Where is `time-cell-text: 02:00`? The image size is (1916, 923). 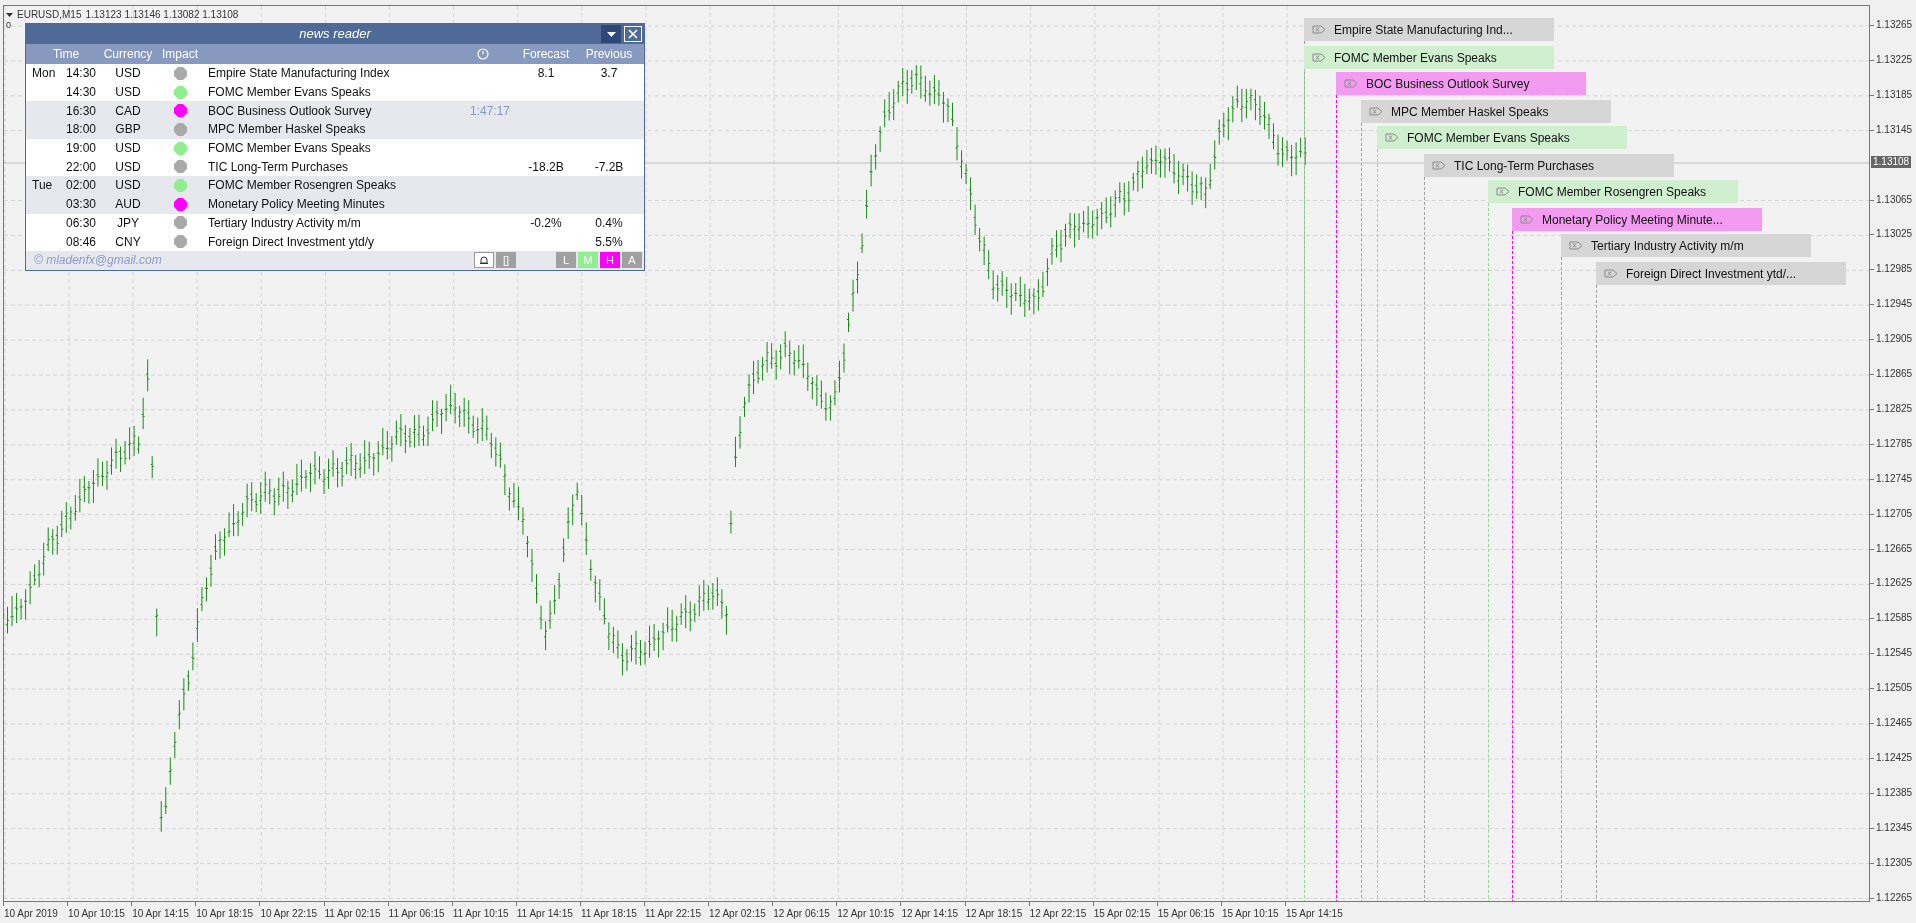
time-cell-text: 02:00 is located at coordinates (81, 186).